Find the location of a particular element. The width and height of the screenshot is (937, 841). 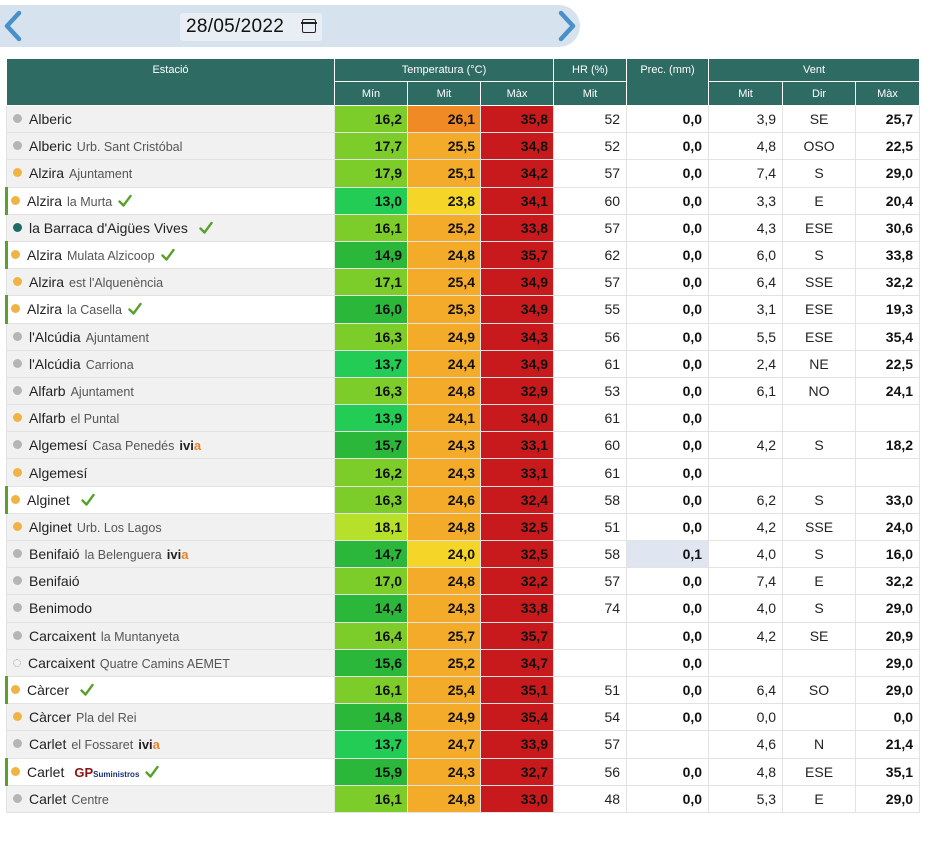

table-row: Alberic 16,2 26,1 35,8 52 0,0 3,9 SE 25,7 is located at coordinates (463, 119).